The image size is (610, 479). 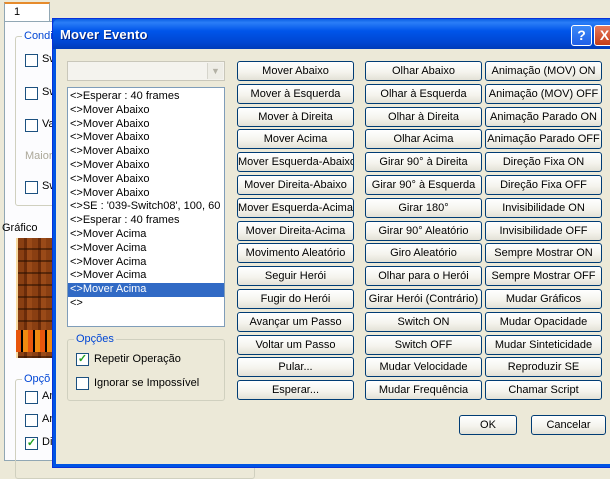 I want to click on route-list-item: <>, so click(x=146, y=304).